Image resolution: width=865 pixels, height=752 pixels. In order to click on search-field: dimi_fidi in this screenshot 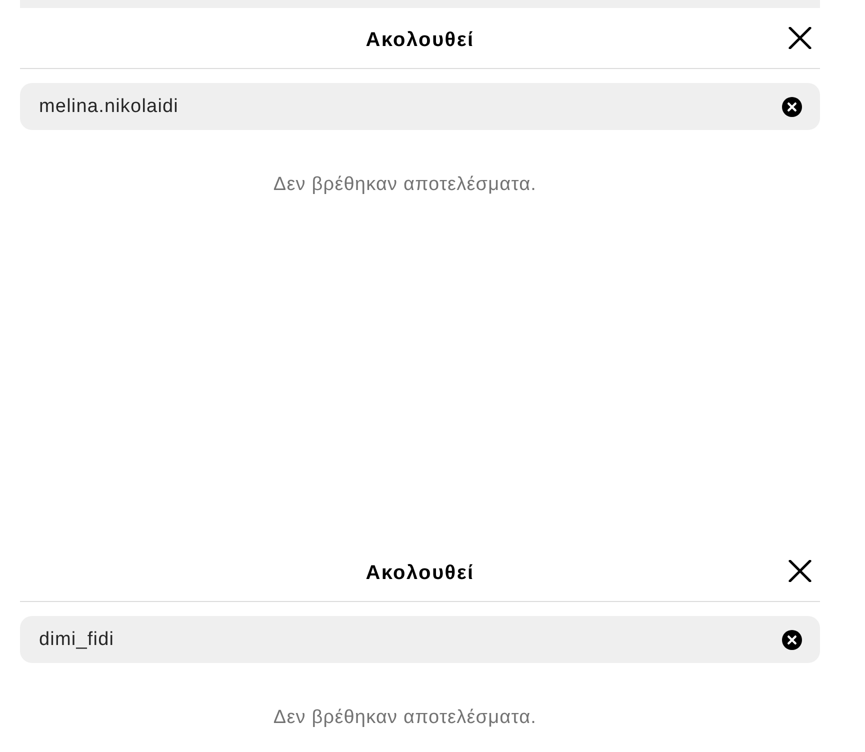, I will do `click(420, 639)`.